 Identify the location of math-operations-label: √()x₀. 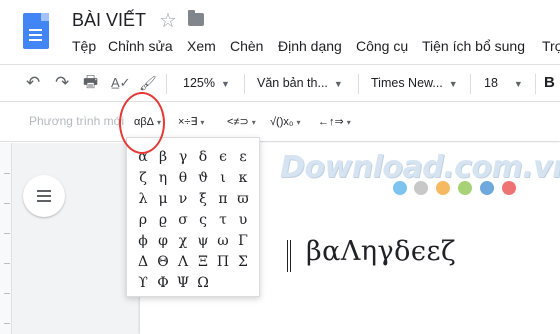
(282, 122).